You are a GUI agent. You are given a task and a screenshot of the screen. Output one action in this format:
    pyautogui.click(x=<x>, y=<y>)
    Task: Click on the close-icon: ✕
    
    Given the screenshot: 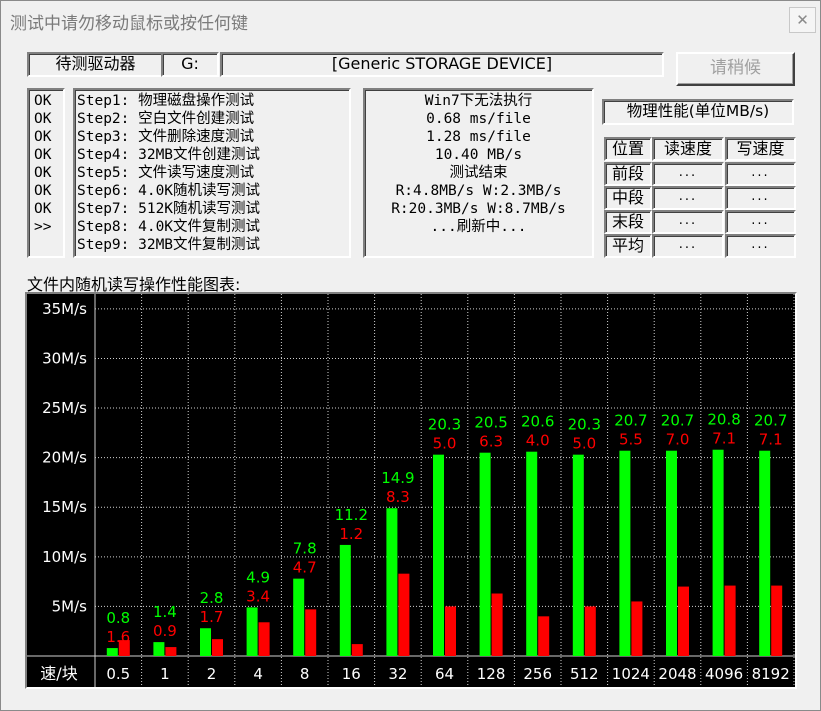 What is the action you would take?
    pyautogui.click(x=802, y=20)
    